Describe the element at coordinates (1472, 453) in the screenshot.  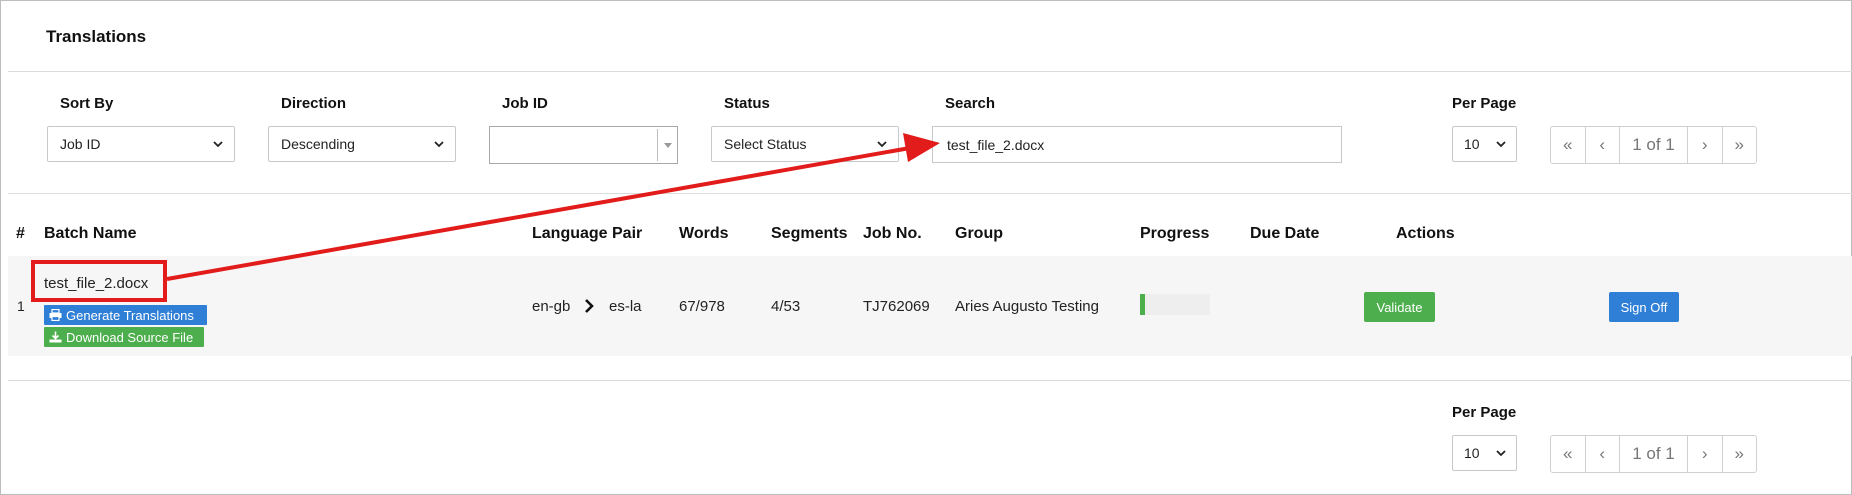
I see `footer-per-page-value: 10` at that location.